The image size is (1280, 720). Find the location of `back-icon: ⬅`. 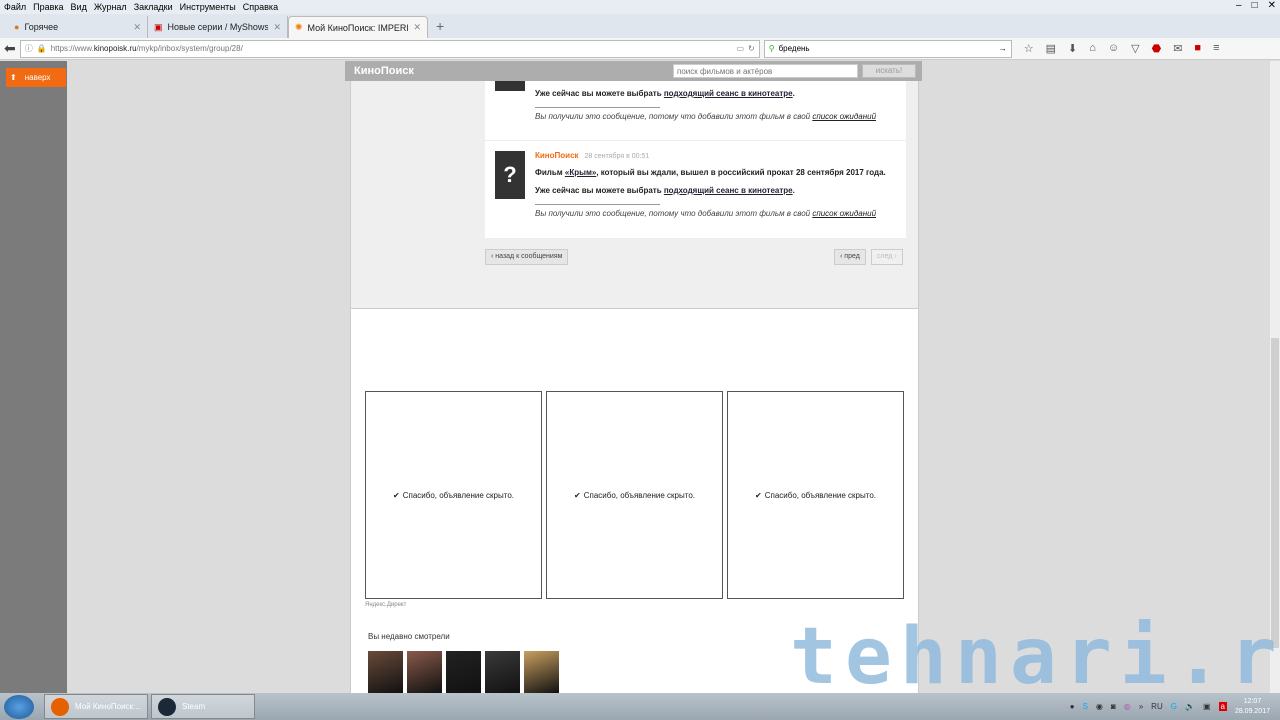

back-icon: ⬅ is located at coordinates (10, 48).